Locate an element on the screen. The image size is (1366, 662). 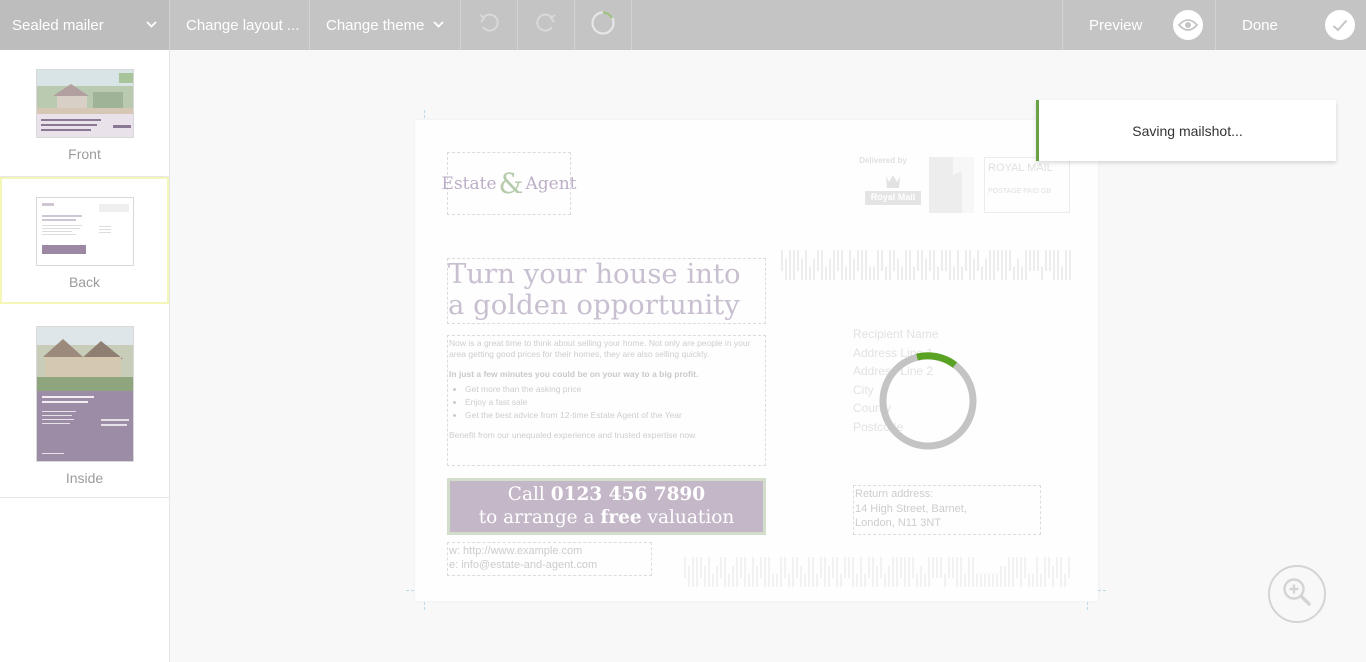
redo-button is located at coordinates (546, 25).